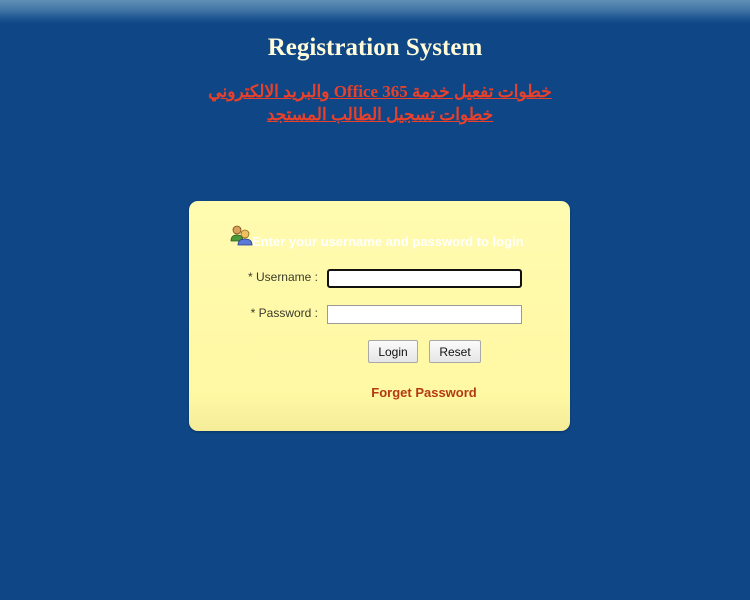 Image resolution: width=750 pixels, height=600 pixels. I want to click on login-button: Login, so click(393, 351).